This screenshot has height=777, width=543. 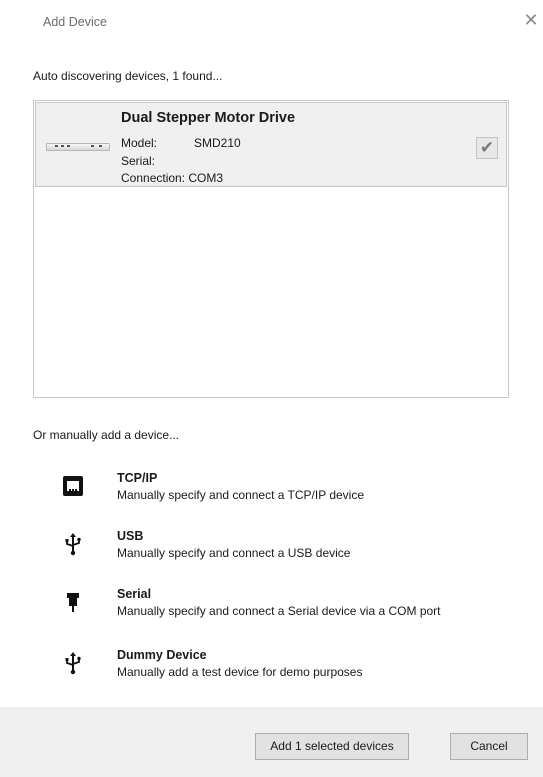 I want to click on device-model-label: Model:, so click(x=139, y=143).